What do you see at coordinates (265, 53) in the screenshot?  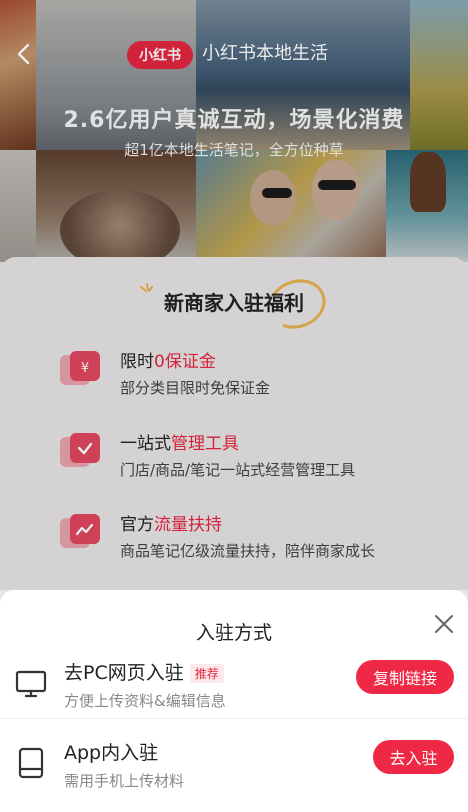 I see `brand-title: 小红书本地生活` at bounding box center [265, 53].